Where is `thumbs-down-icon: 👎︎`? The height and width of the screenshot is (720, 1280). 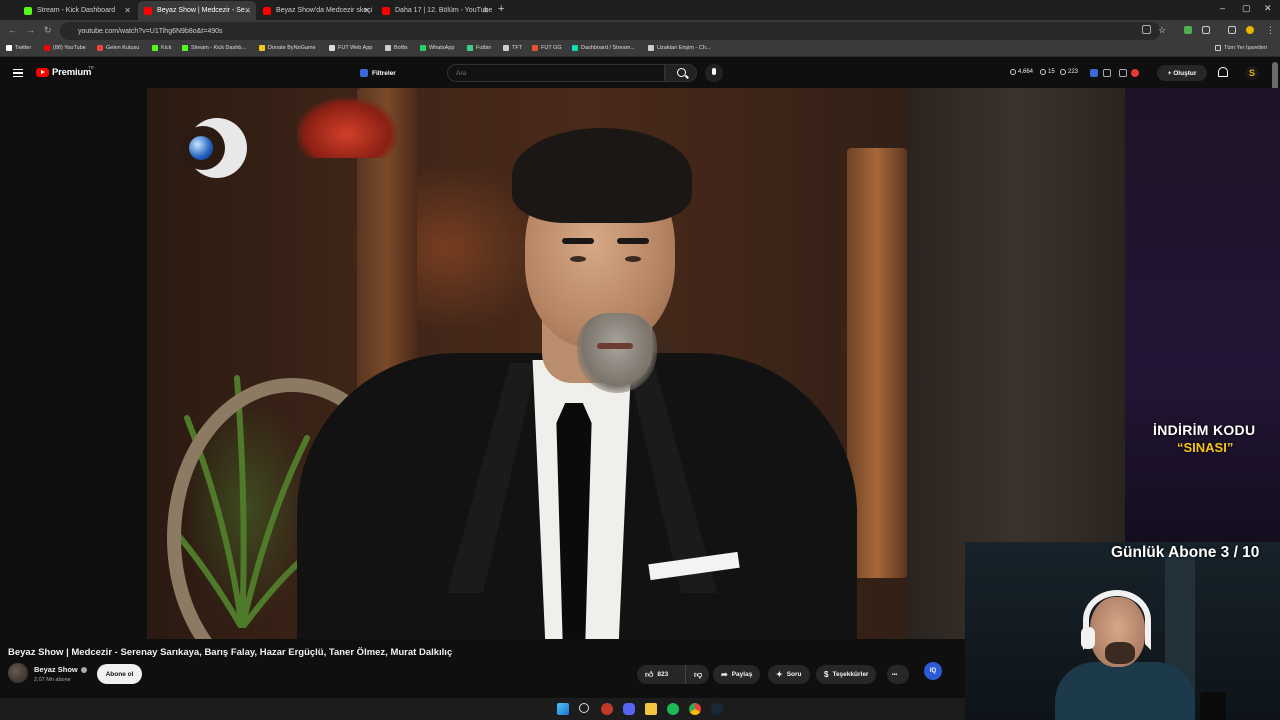
thumbs-down-icon: 👎︎ is located at coordinates (698, 674).